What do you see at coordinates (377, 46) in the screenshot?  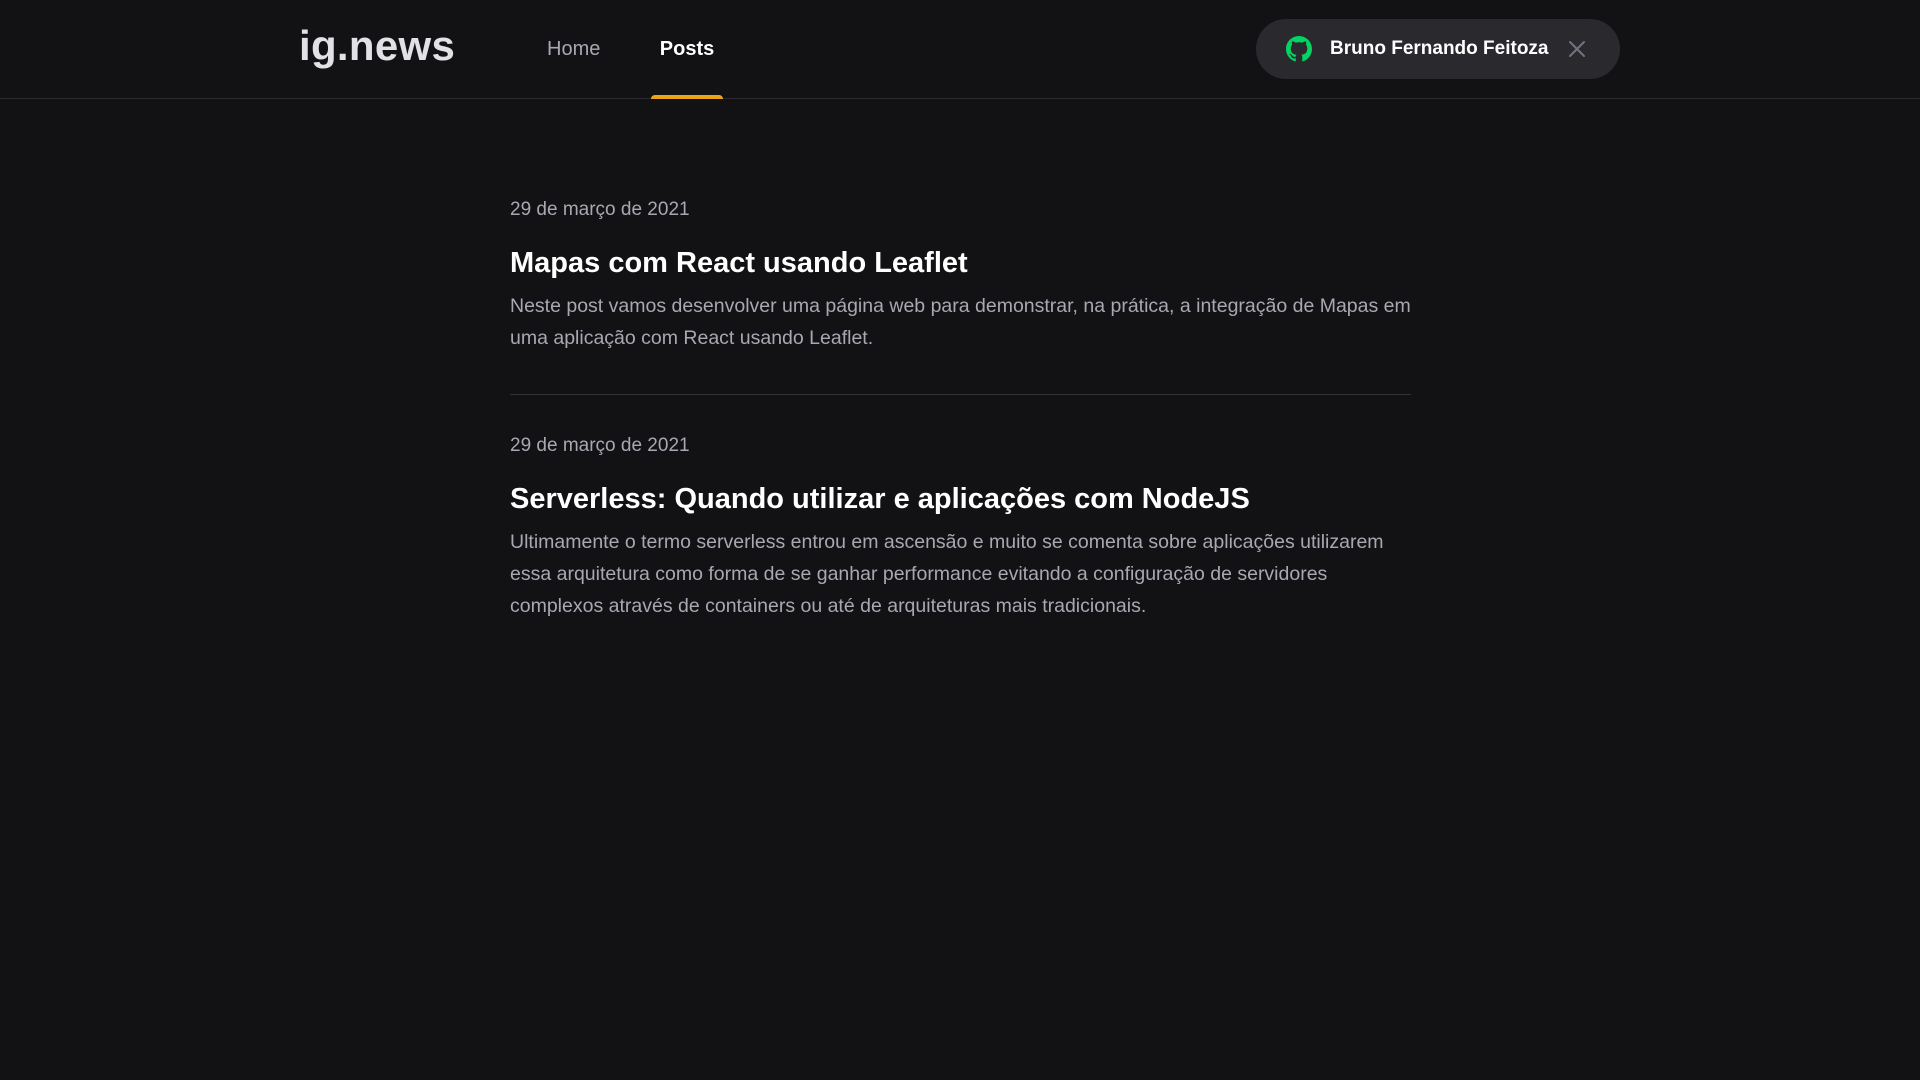 I see `site-logo: ig.news` at bounding box center [377, 46].